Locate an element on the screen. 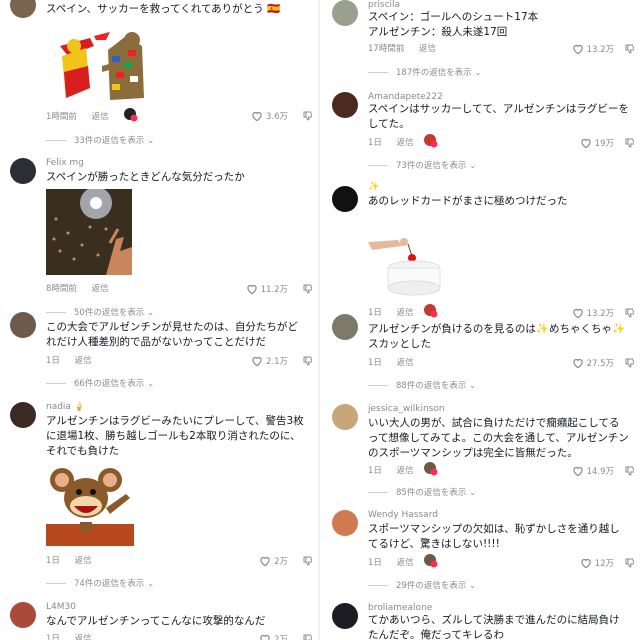 The image size is (640, 640). comment-text: アルゼンチンが負けるのを見るのは✨めちゃくちゃ✨ スカッとした is located at coordinates (497, 336).